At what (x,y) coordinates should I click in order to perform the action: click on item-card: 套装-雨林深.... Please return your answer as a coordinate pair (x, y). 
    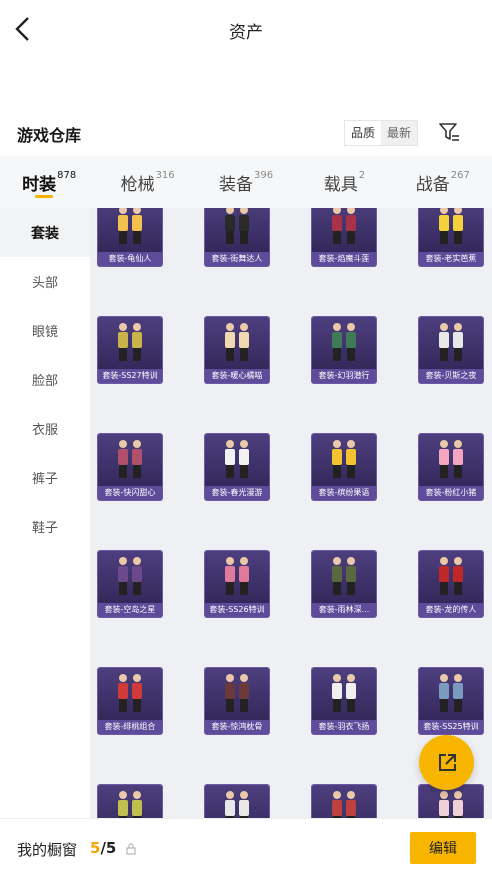
    Looking at the image, I should click on (344, 584).